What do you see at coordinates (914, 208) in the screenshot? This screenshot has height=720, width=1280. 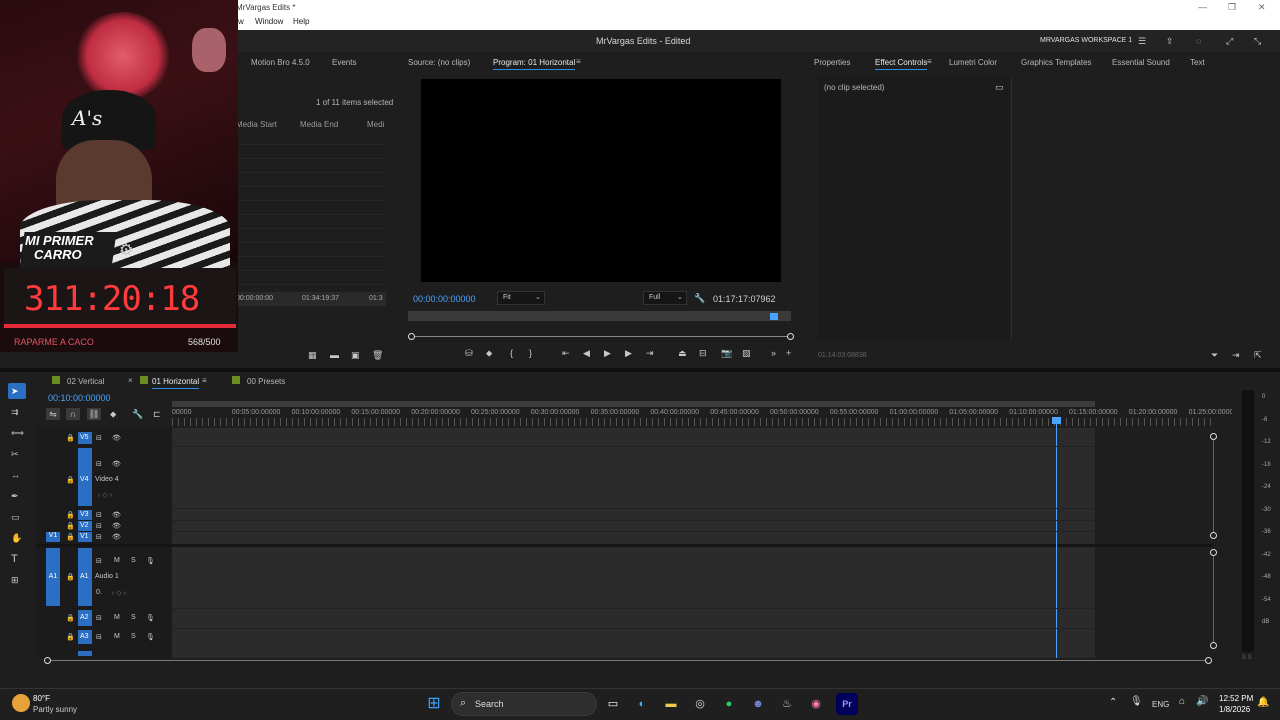 I see `effect-list-area` at bounding box center [914, 208].